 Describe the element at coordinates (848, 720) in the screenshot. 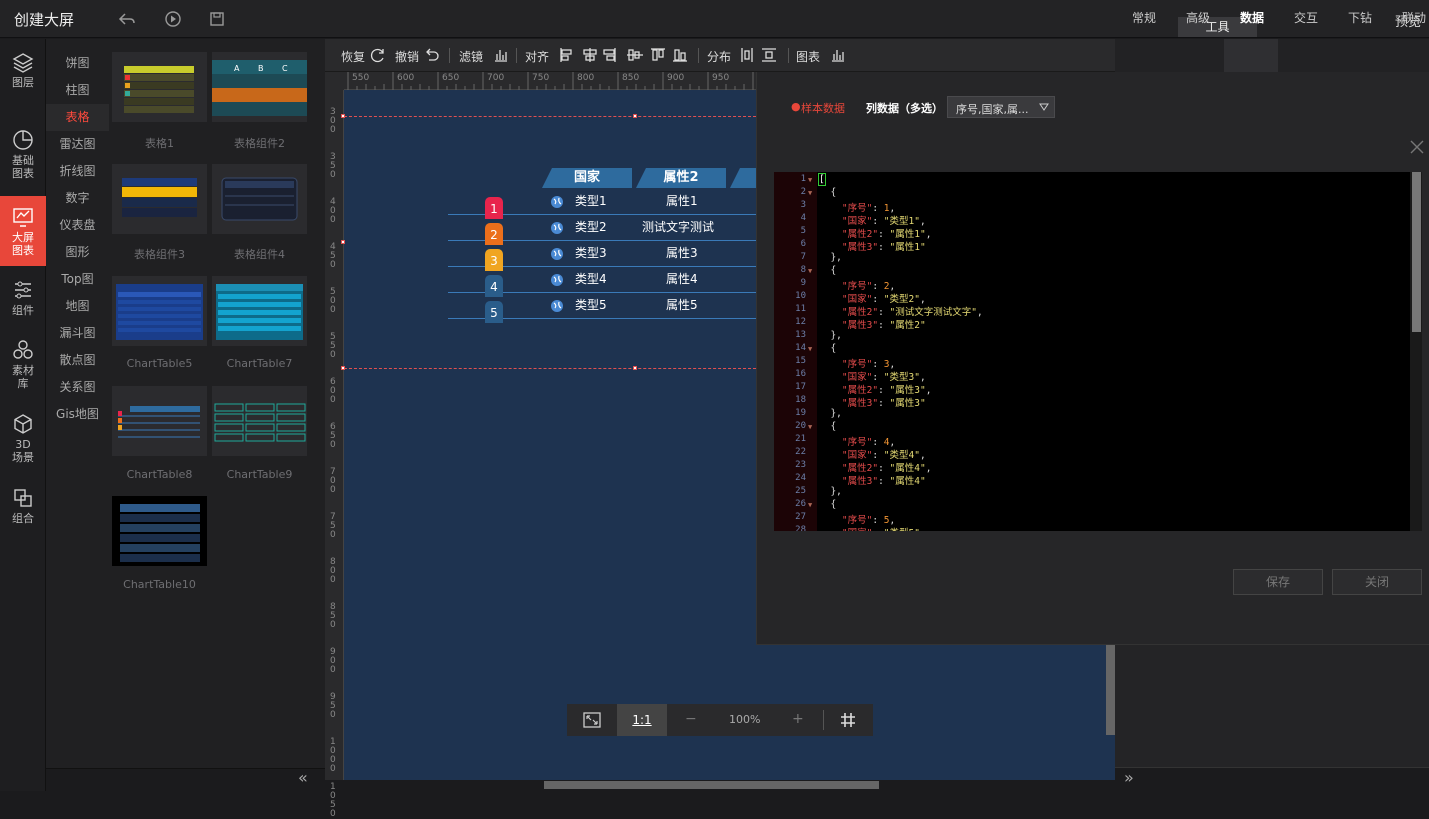

I see `grid-icon` at that location.